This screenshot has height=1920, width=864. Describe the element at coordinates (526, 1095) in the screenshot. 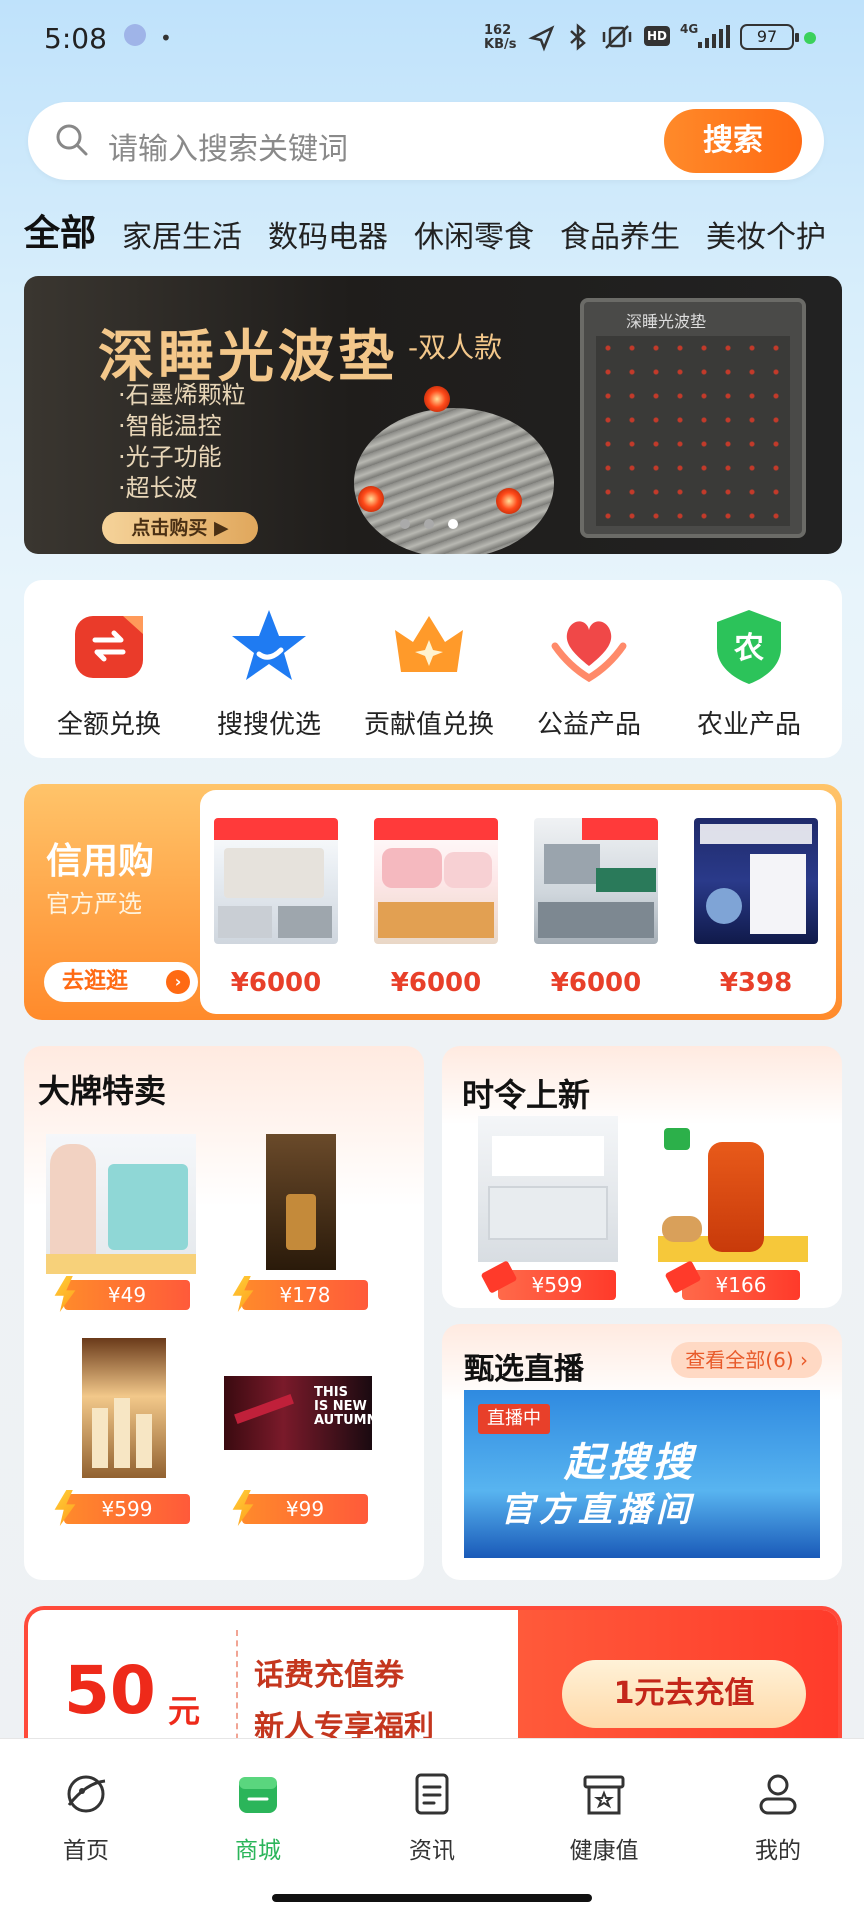

I see `seasonal-title: 时令上新` at that location.